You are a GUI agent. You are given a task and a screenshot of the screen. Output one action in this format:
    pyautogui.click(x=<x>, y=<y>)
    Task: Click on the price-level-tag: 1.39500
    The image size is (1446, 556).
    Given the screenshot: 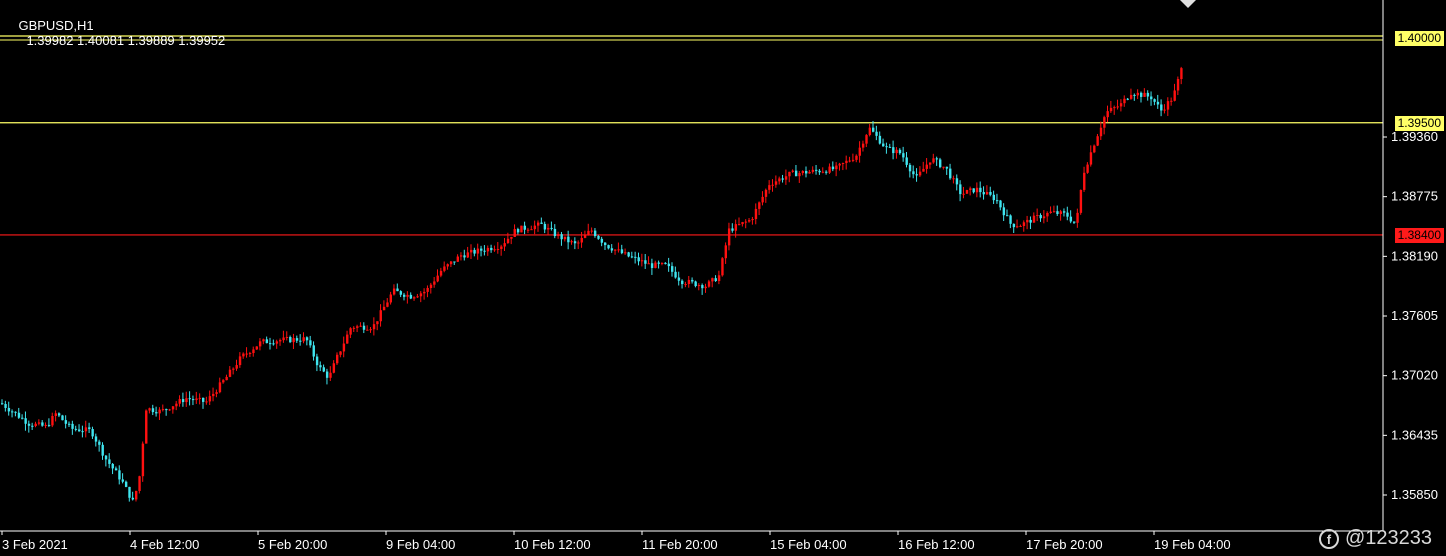 What is the action you would take?
    pyautogui.click(x=1419, y=123)
    